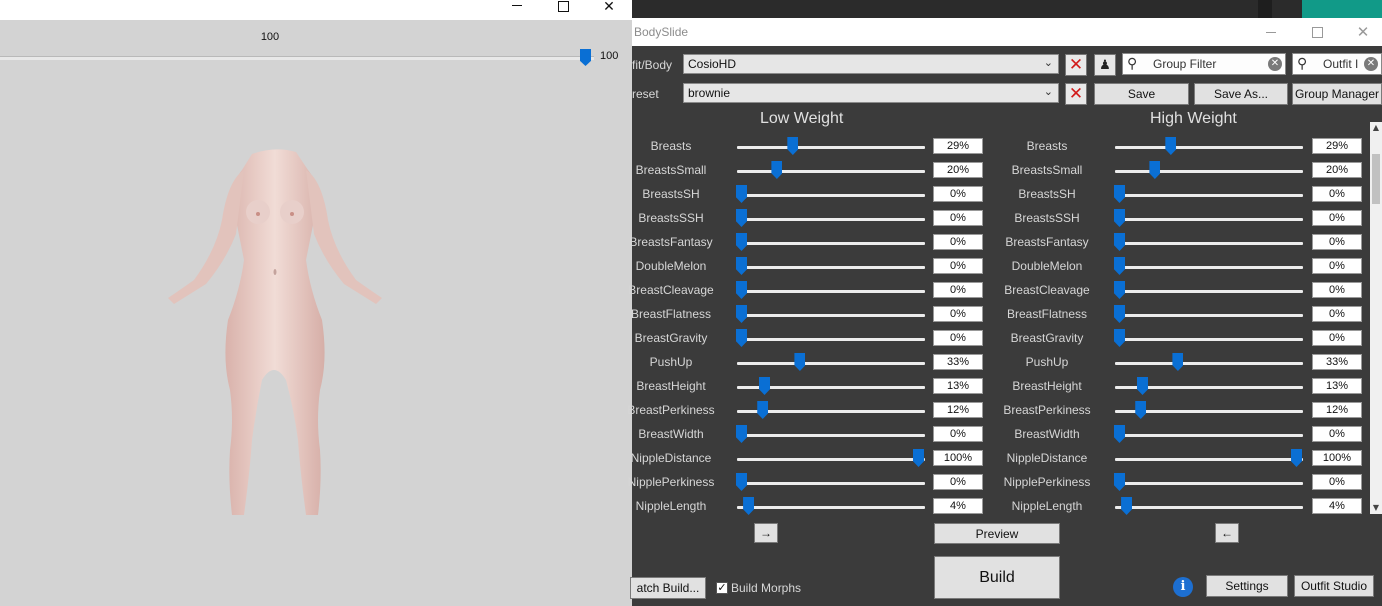 The width and height of the screenshot is (1382, 606). I want to click on high-slider-value: 12%, so click(1337, 410).